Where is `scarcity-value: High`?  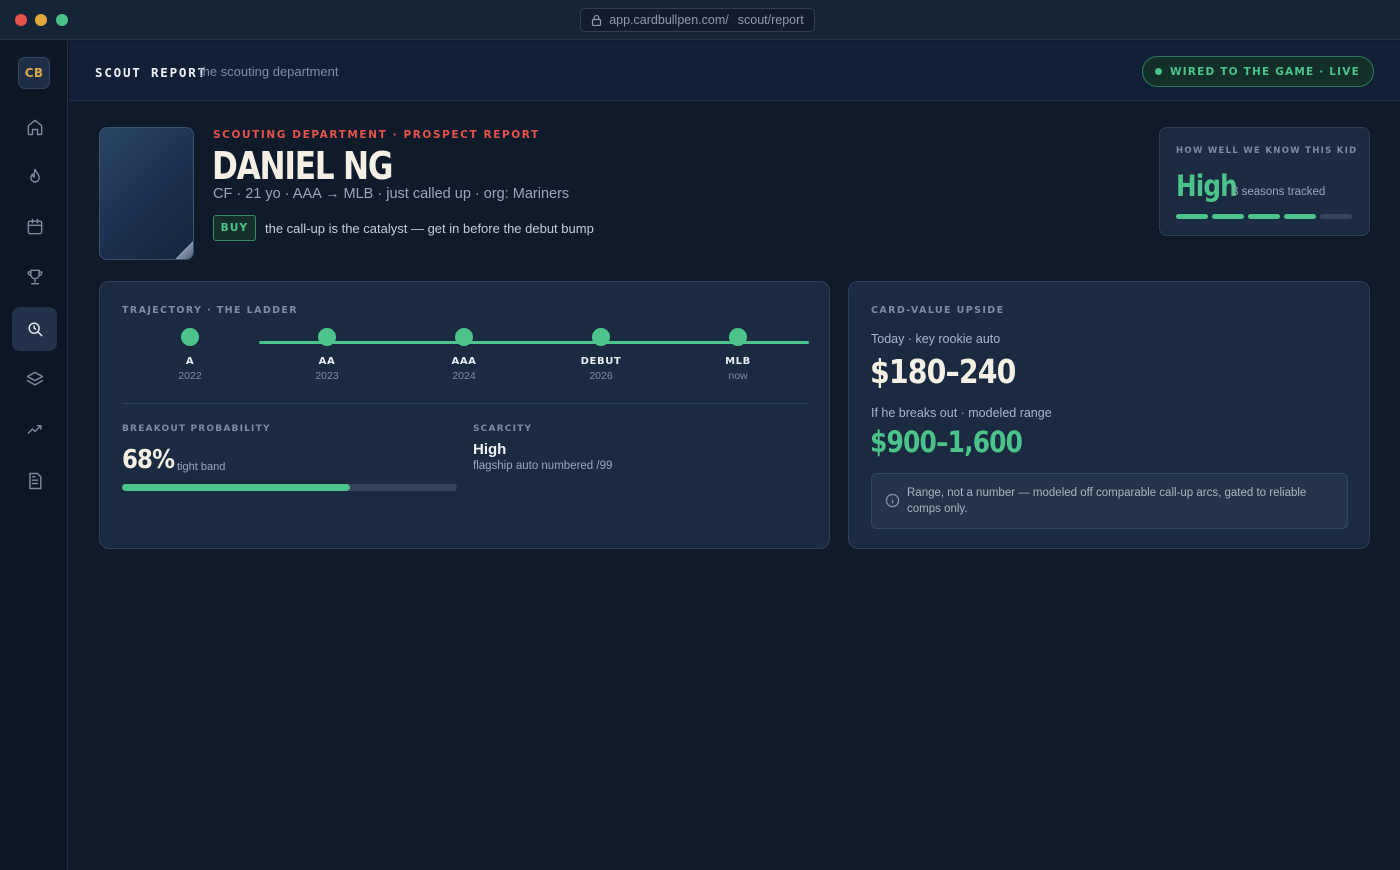 scarcity-value: High is located at coordinates (490, 449).